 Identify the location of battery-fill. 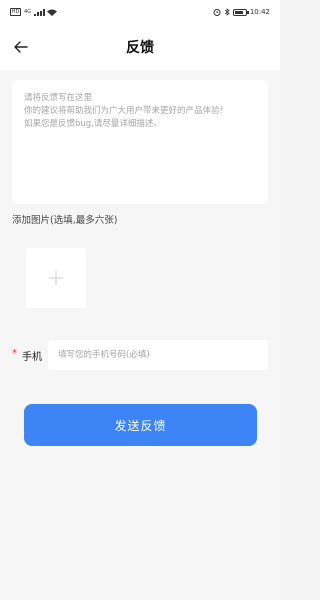
(238, 12).